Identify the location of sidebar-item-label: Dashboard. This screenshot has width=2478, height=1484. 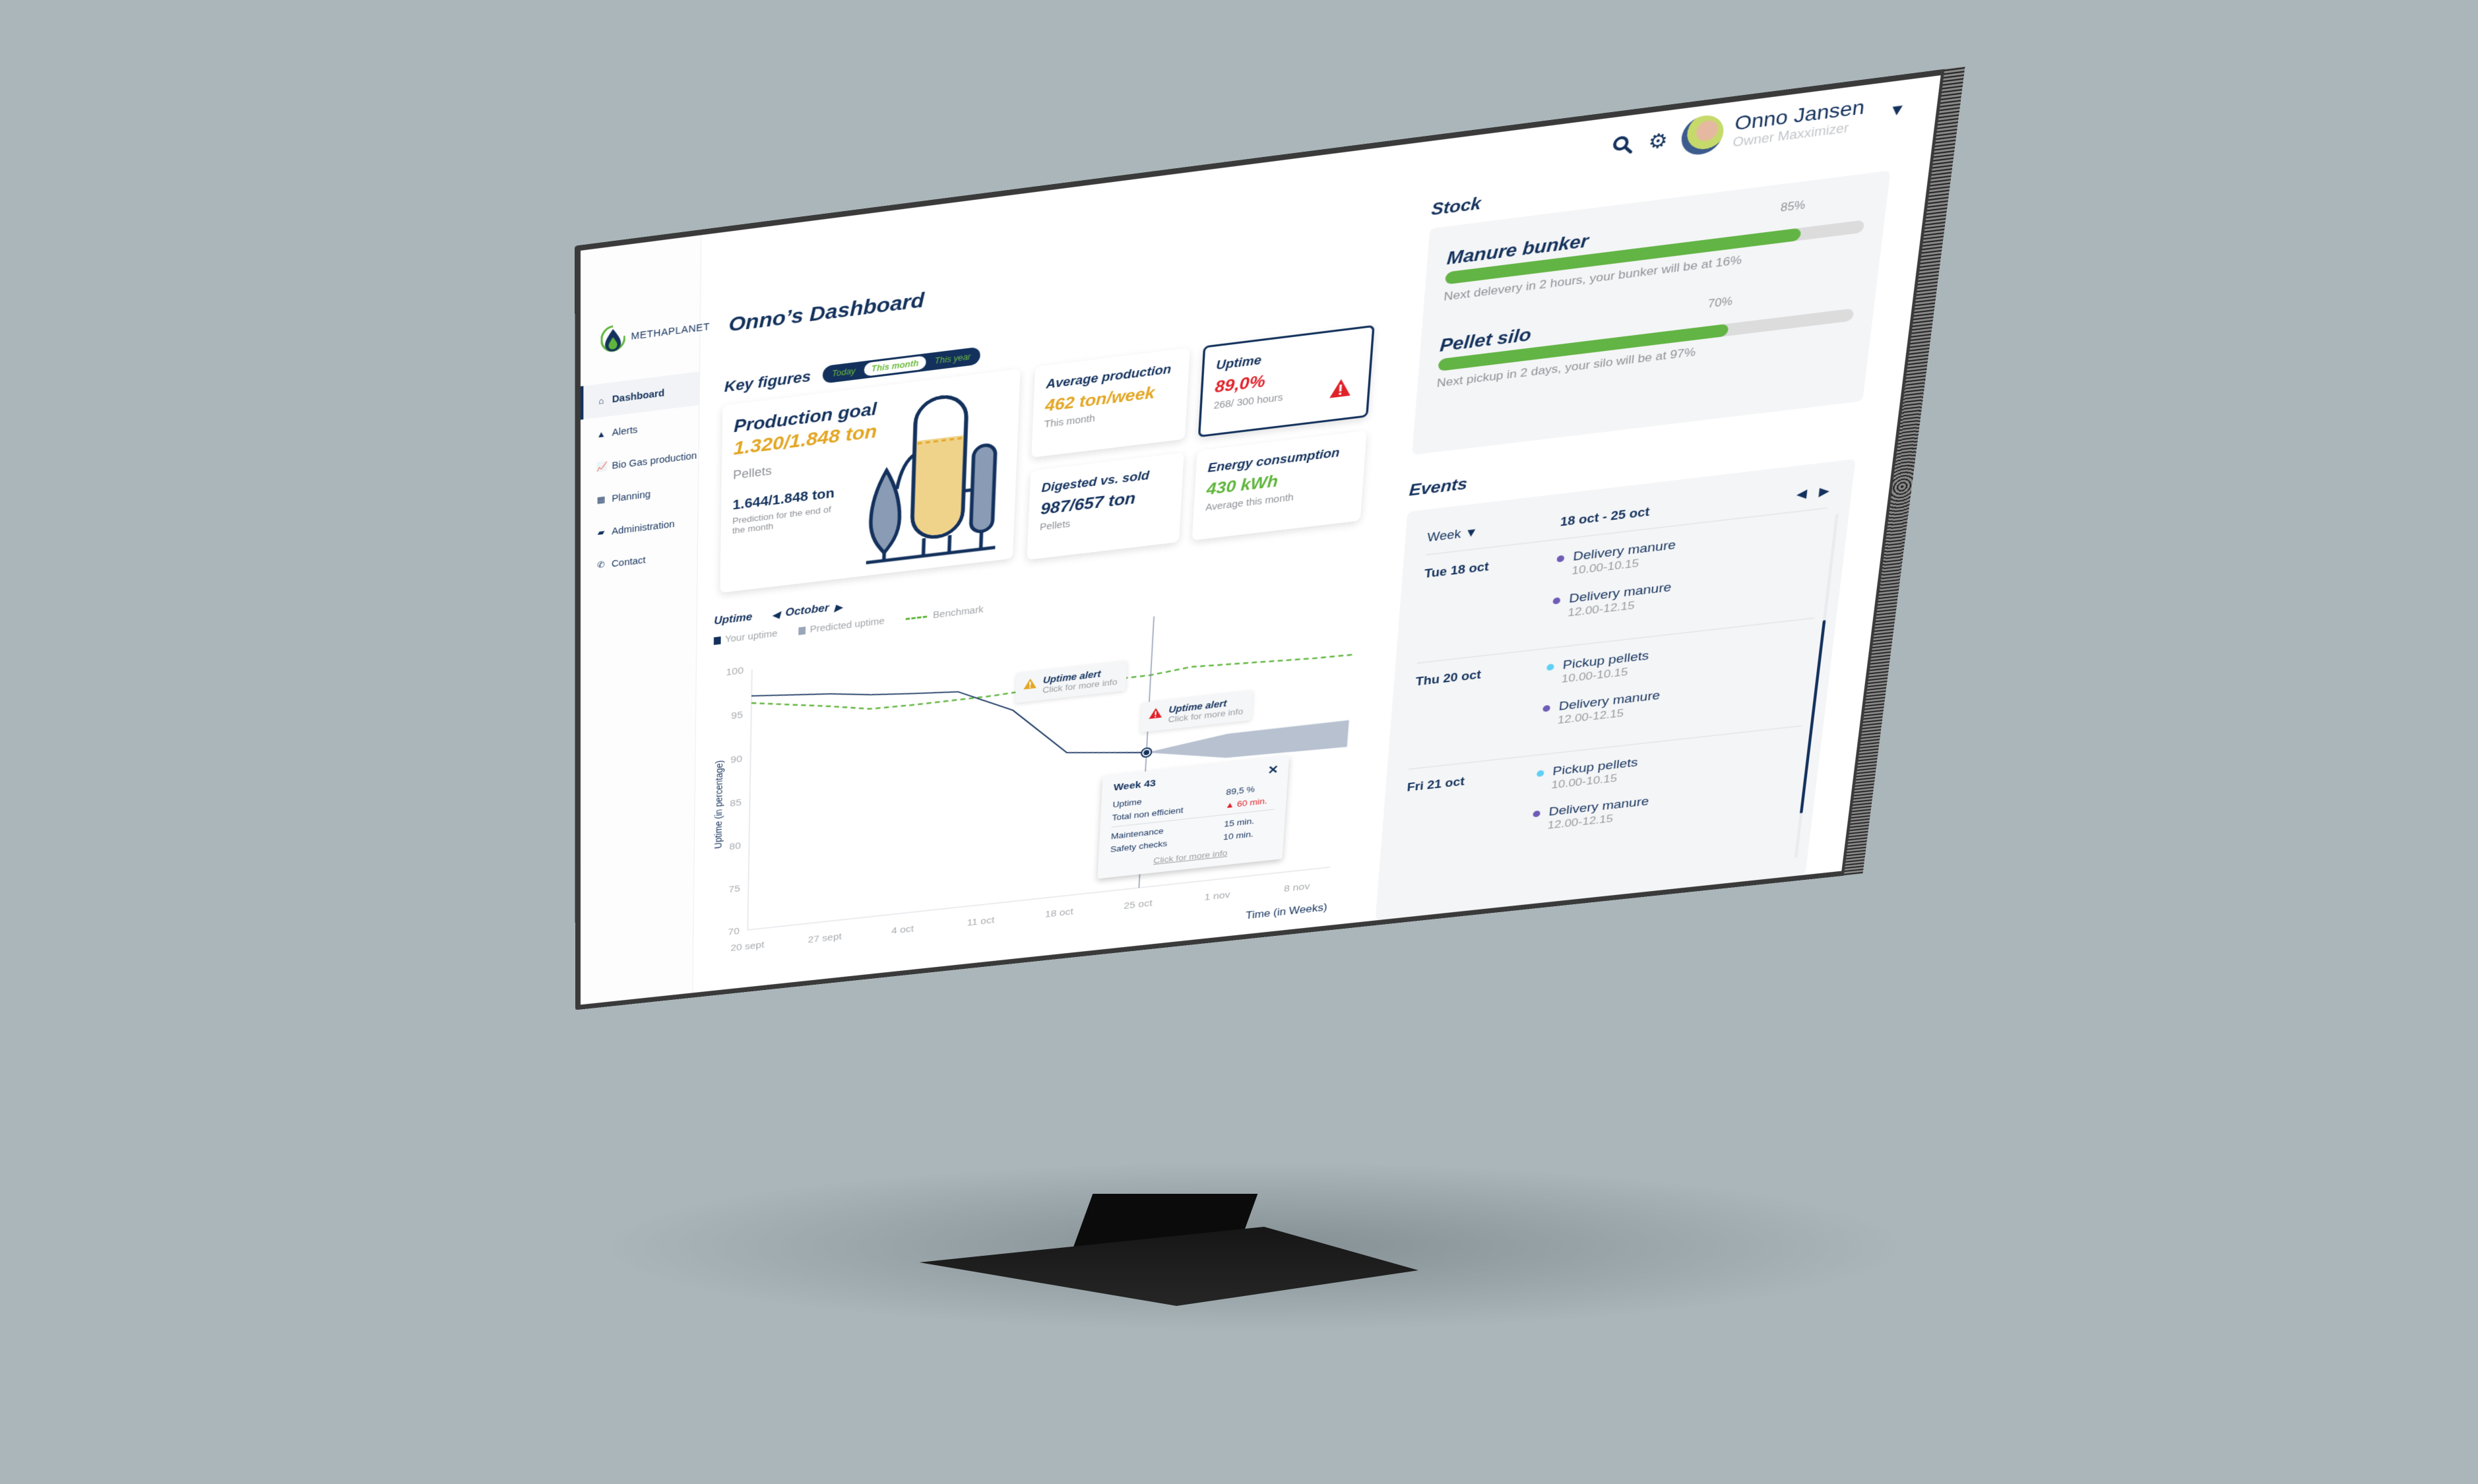
(638, 396).